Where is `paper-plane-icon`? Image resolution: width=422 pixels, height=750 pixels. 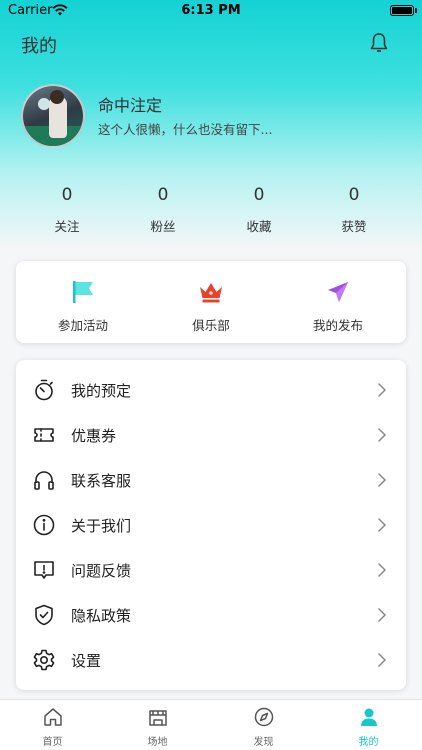 paper-plane-icon is located at coordinates (338, 292).